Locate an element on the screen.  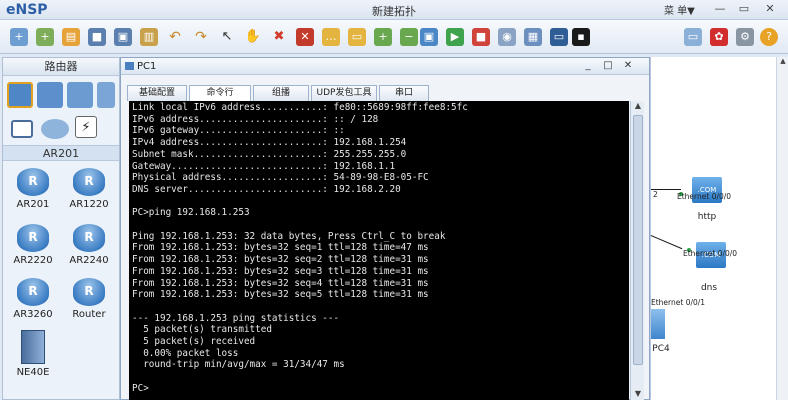
terminal-line: round-trip min/avg/max = 31/34/47 ms is located at coordinates (238, 365).